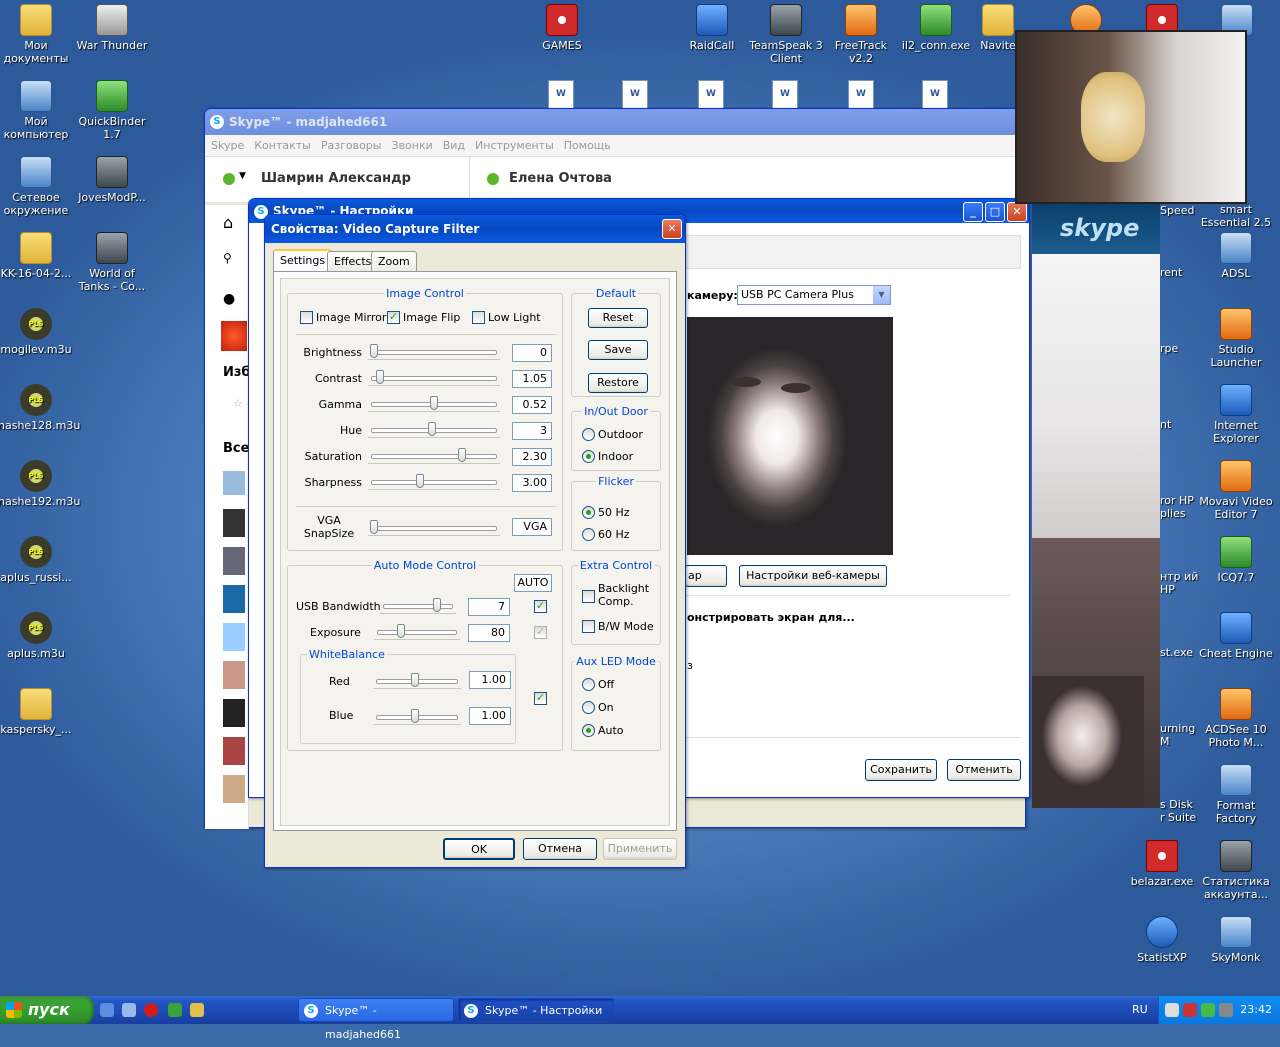 The width and height of the screenshot is (1280, 1047). I want to click on image-mirror-checkbox, so click(306, 317).